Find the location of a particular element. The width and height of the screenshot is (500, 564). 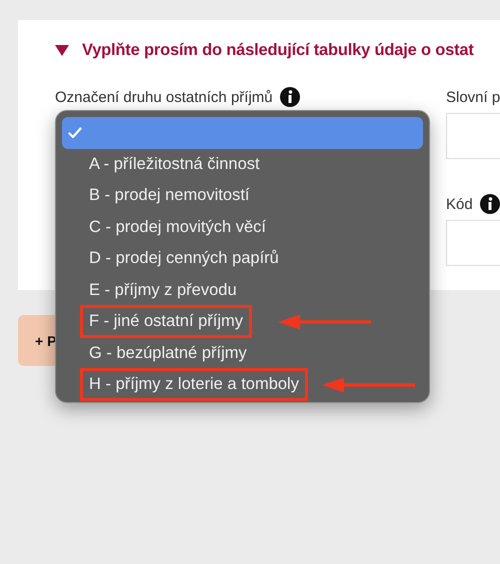

option-label: E - příjmy z převodu is located at coordinates (163, 290).